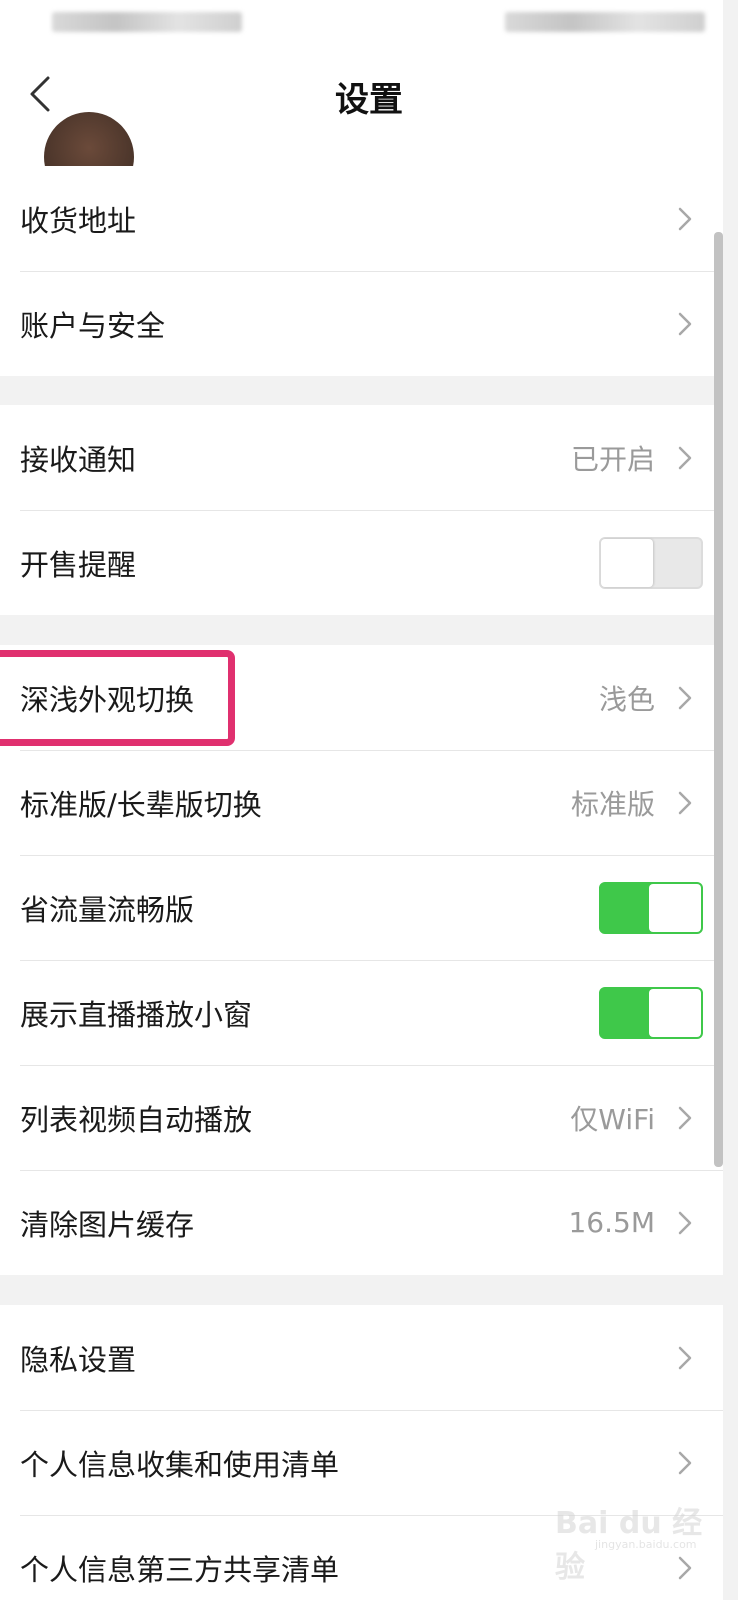 This screenshot has width=738, height=1600. I want to click on settings-item-value: 已开启, so click(612, 459).